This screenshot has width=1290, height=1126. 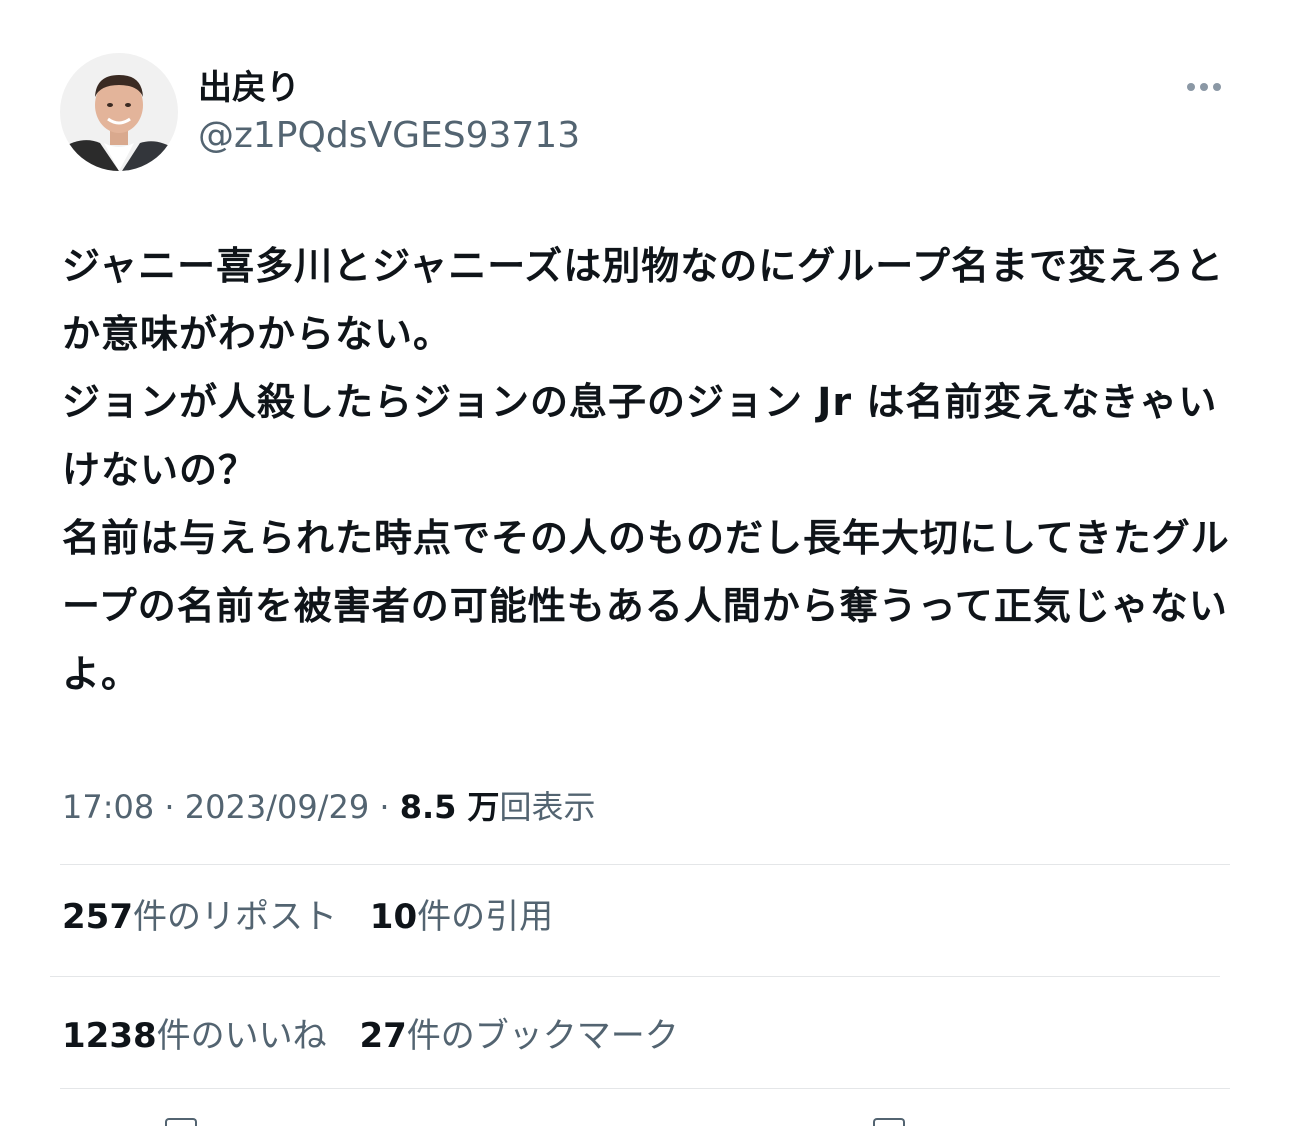 I want to click on author-display-name: 出戻り, so click(x=249, y=88).